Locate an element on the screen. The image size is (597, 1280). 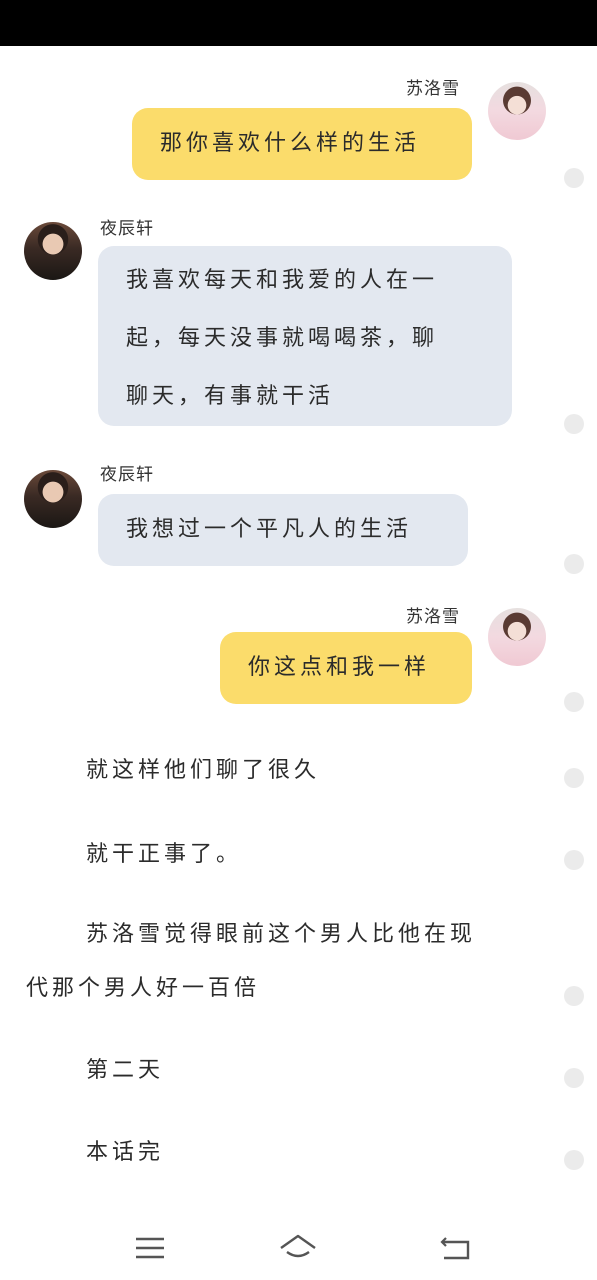
home-icon is located at coordinates (298, 1248).